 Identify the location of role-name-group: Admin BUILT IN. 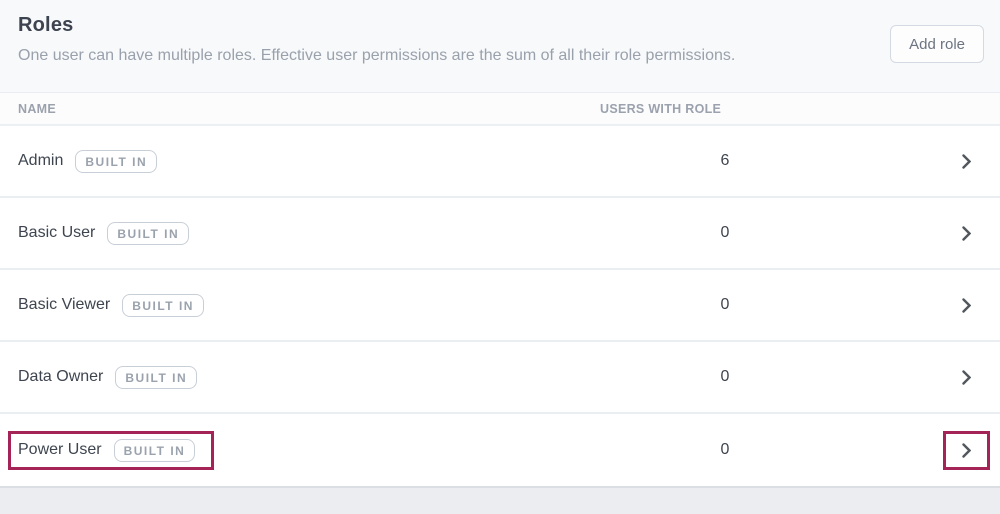
(92, 161).